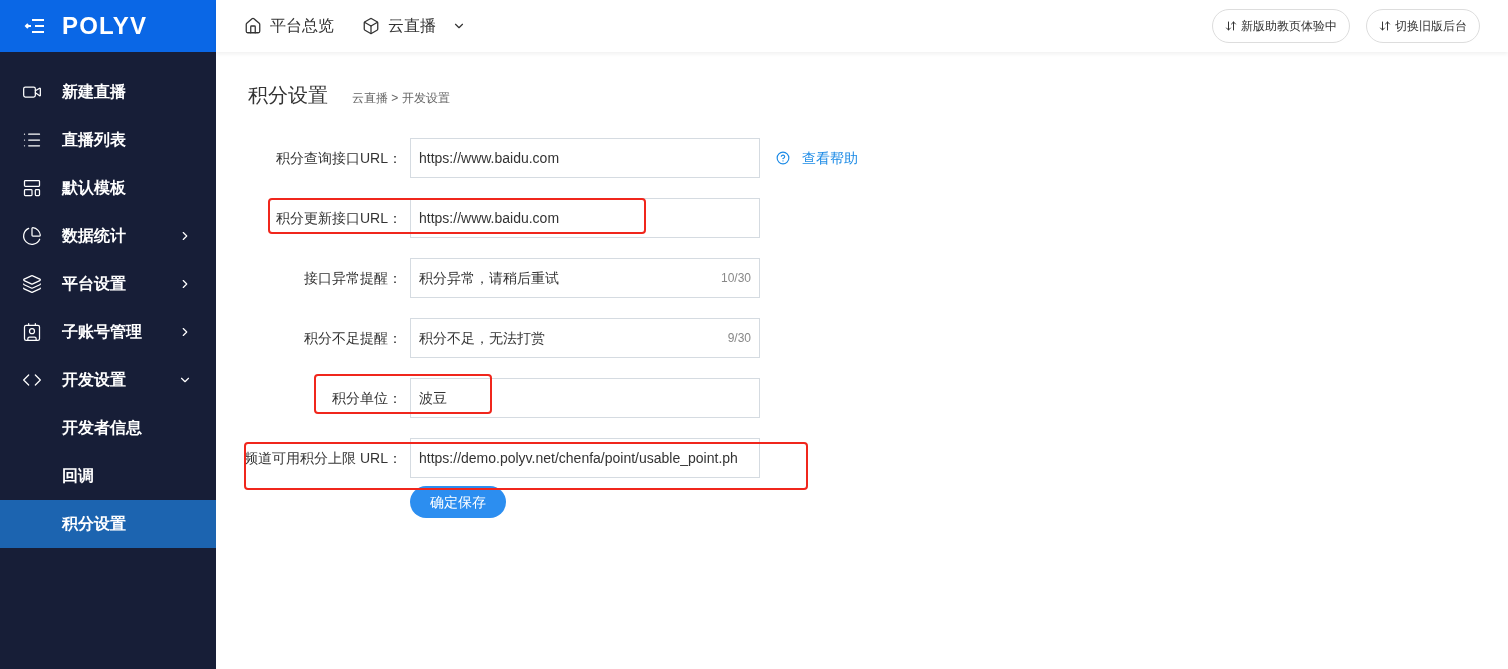 The width and height of the screenshot is (1508, 669). I want to click on nav-item: 平台总览, so click(289, 26).